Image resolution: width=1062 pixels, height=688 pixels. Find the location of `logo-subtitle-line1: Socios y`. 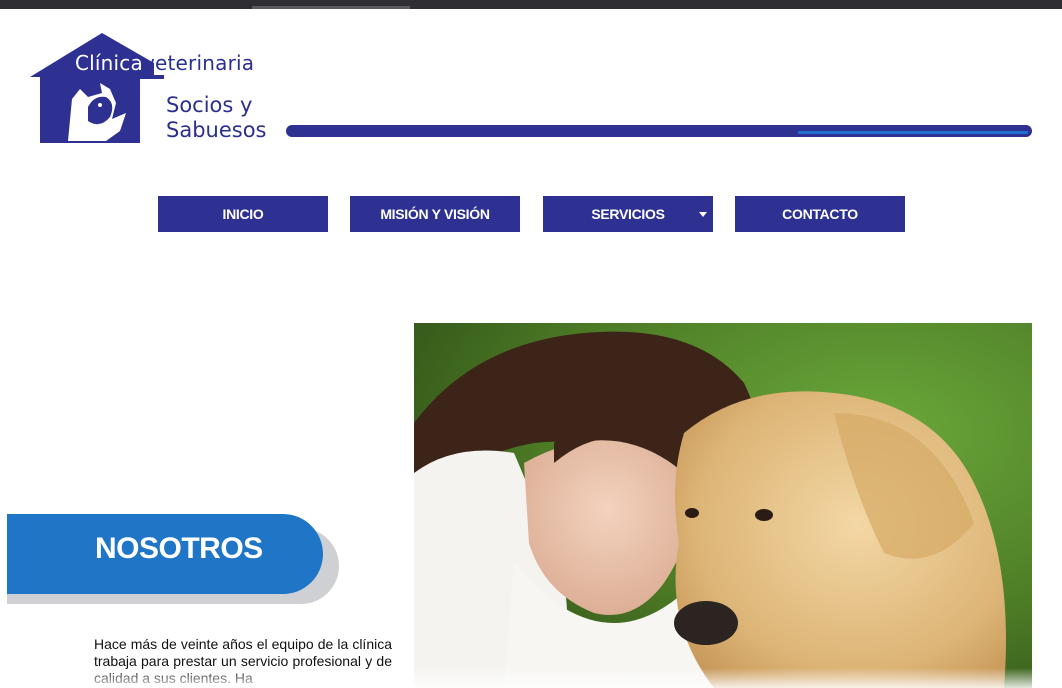

logo-subtitle-line1: Socios y is located at coordinates (209, 105).